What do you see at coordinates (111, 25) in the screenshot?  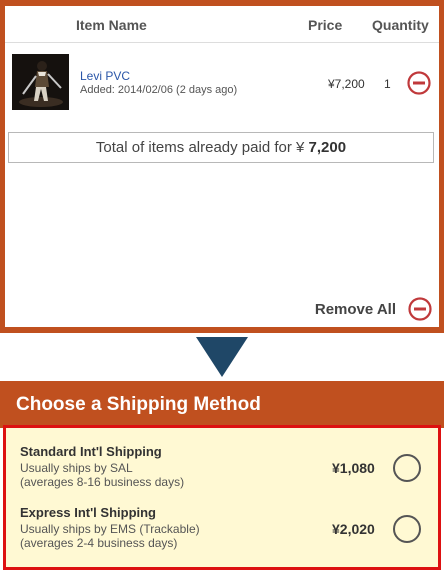 I see `header-item-name: Item Name` at bounding box center [111, 25].